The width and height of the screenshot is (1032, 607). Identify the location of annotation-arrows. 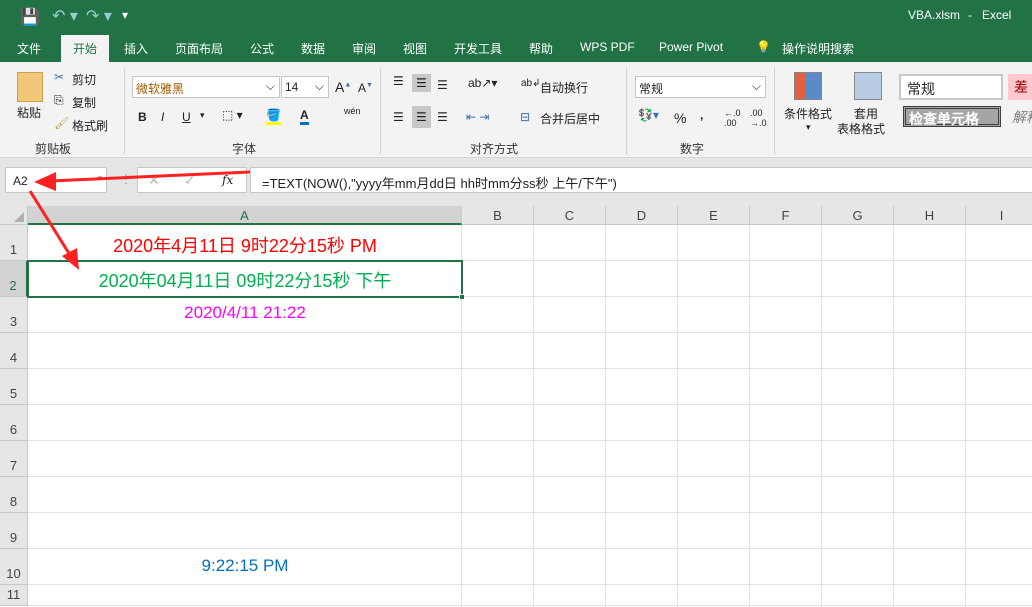
(139, 220).